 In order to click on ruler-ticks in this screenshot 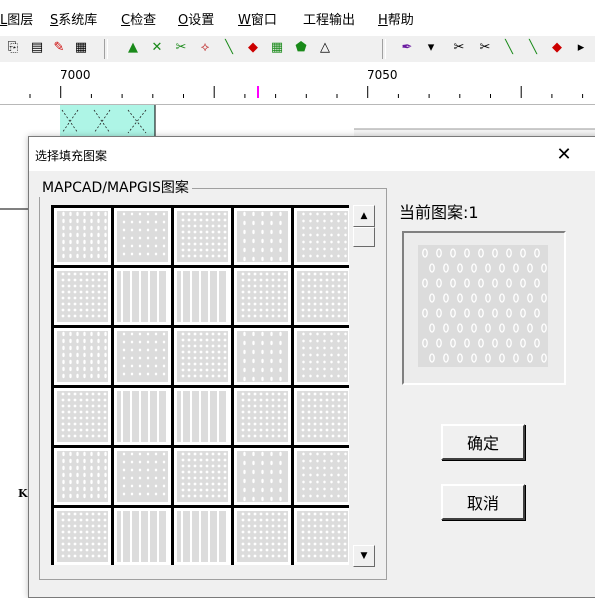, I will do `click(306, 92)`.